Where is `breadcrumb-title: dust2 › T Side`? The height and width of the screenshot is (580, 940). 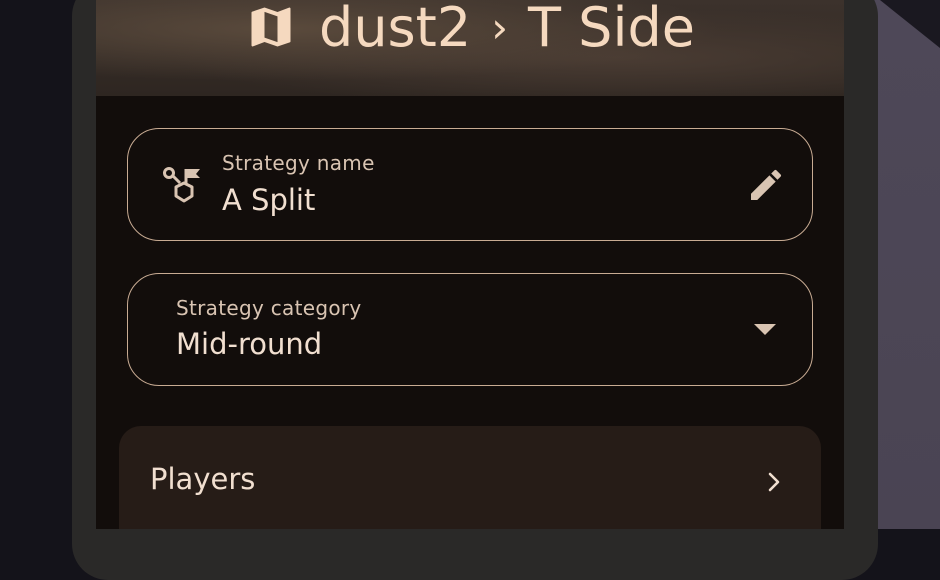
breadcrumb-title: dust2 › T Side is located at coordinates (470, 30).